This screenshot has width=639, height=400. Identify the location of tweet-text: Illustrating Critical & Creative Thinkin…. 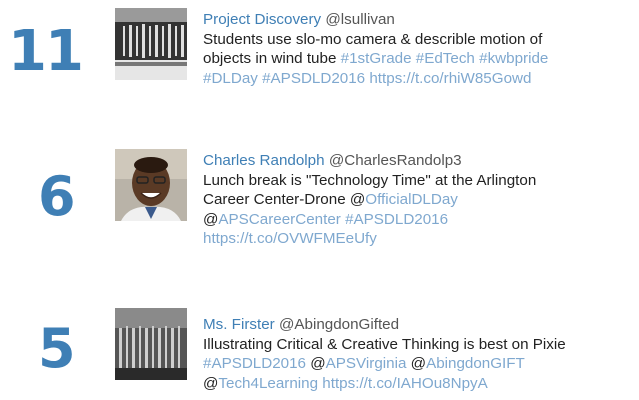
(421, 364).